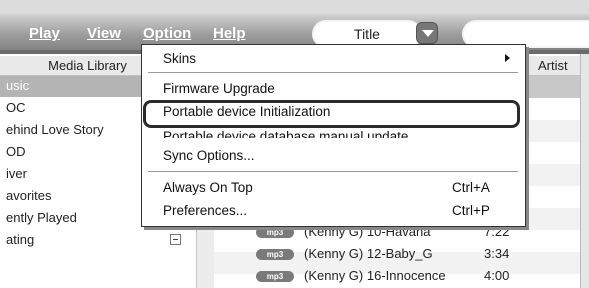  I want to click on library-item-music: usic, so click(17, 85).